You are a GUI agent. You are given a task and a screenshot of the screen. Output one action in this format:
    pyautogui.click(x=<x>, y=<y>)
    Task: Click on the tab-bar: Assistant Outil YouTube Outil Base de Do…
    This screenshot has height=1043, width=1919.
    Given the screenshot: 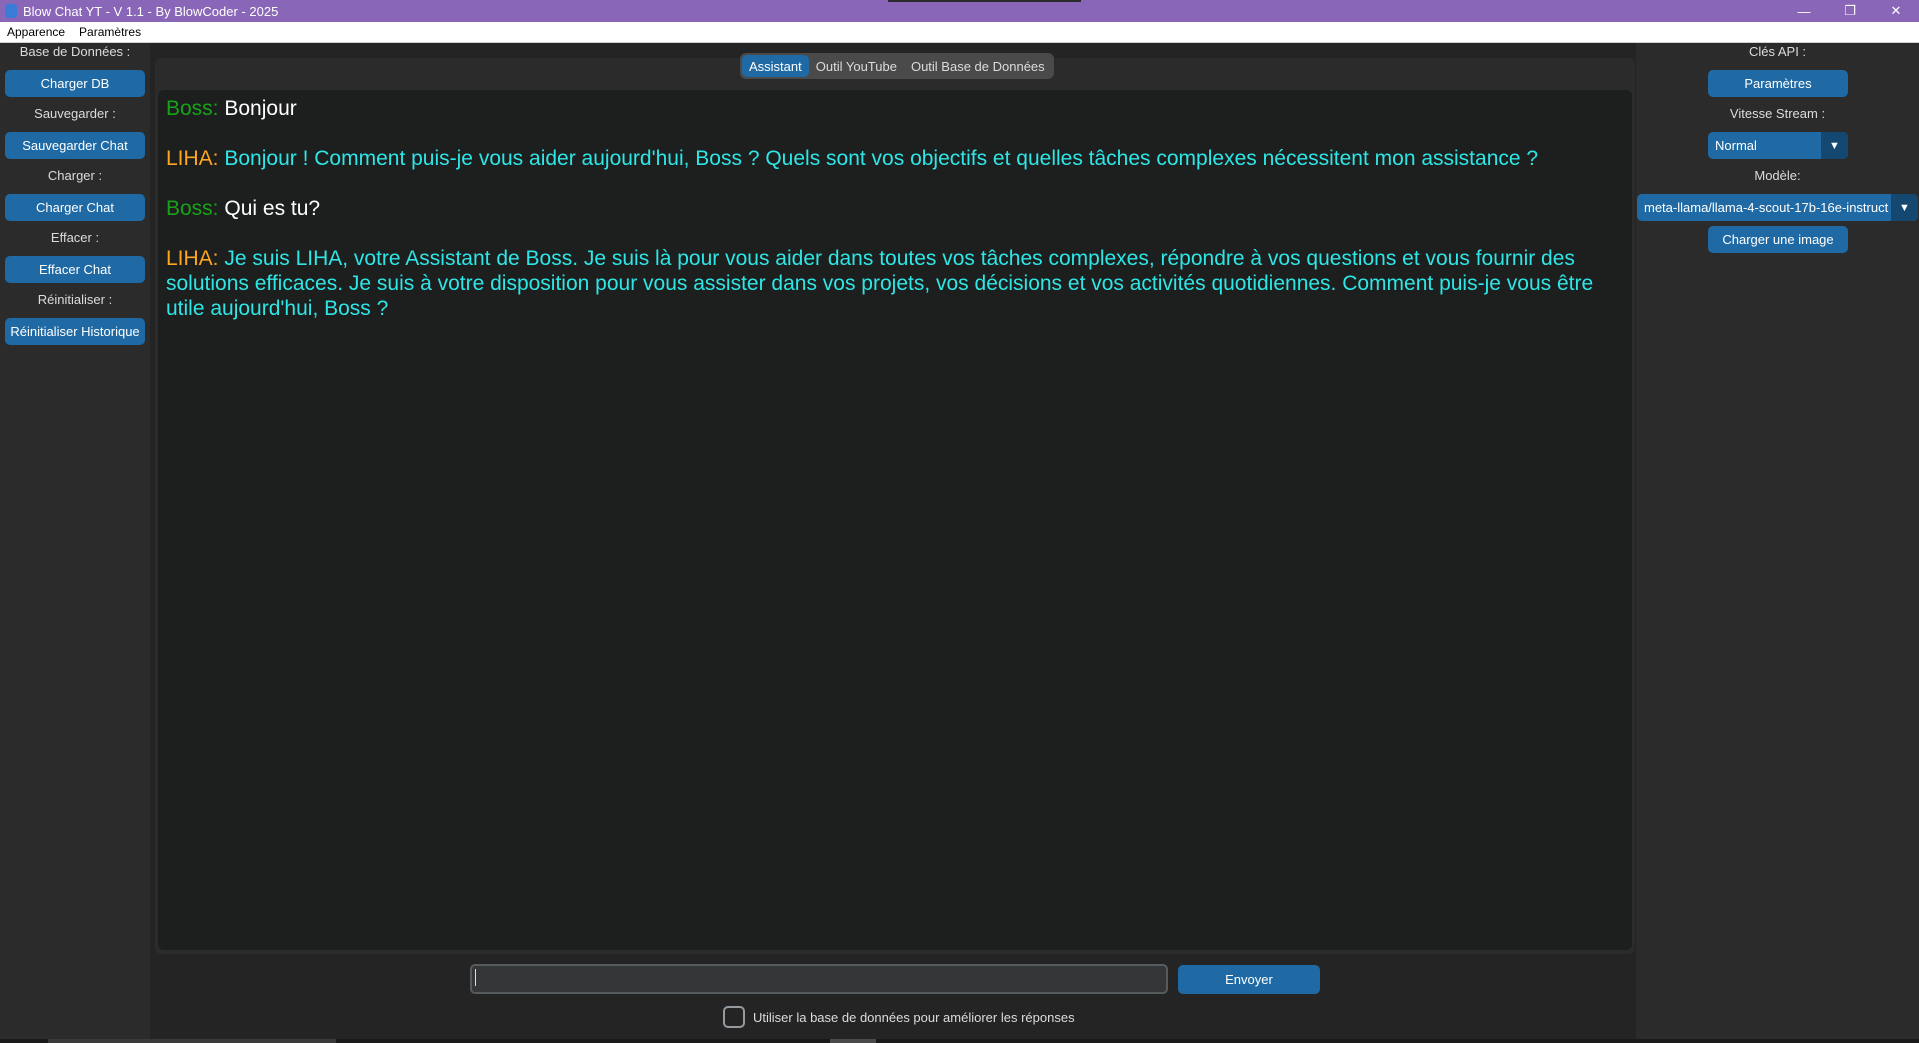 What is the action you would take?
    pyautogui.click(x=897, y=66)
    